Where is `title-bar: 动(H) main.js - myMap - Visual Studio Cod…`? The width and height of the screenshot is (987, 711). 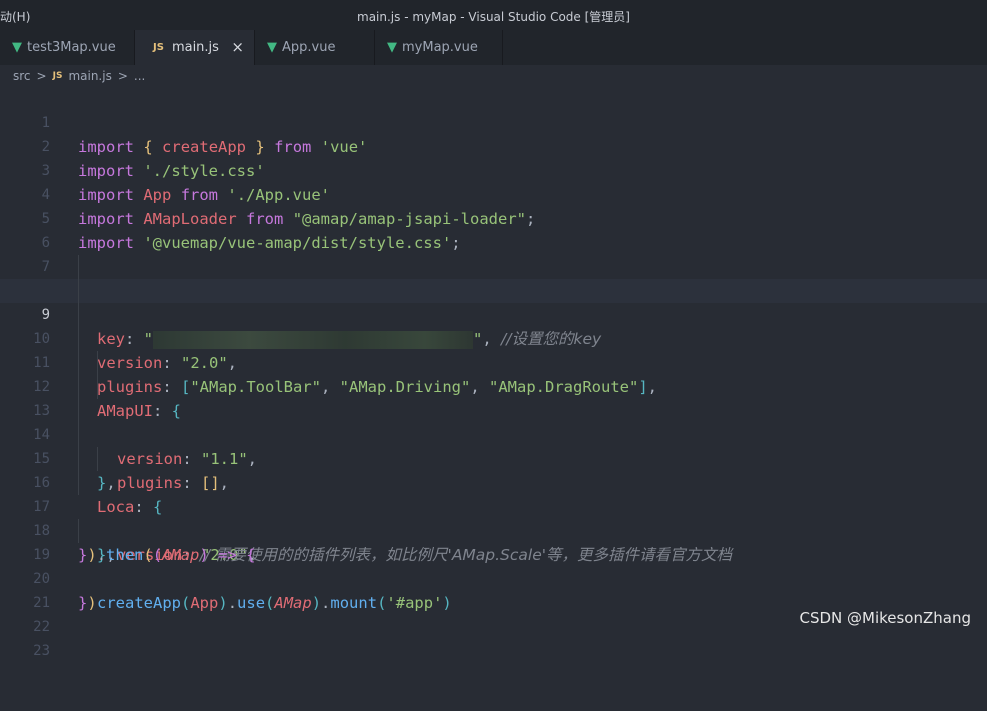 title-bar: 动(H) main.js - myMap - Visual Studio Cod… is located at coordinates (493, 15).